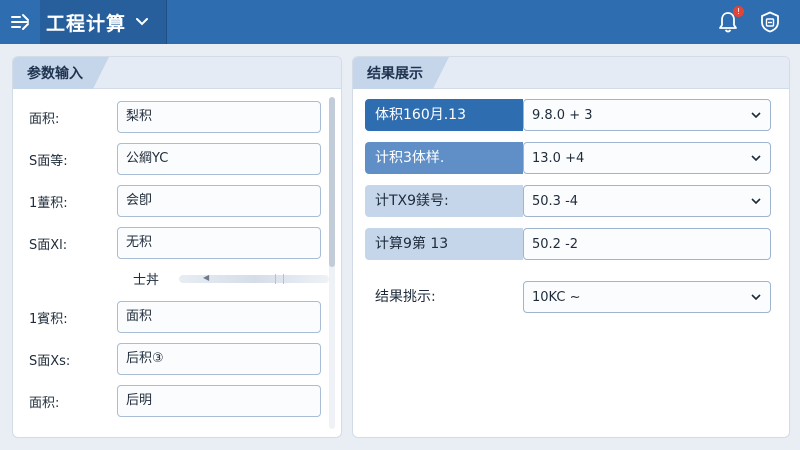 This screenshot has width=800, height=450. What do you see at coordinates (61, 73) in the screenshot?
I see `panel-title: 参数输入` at bounding box center [61, 73].